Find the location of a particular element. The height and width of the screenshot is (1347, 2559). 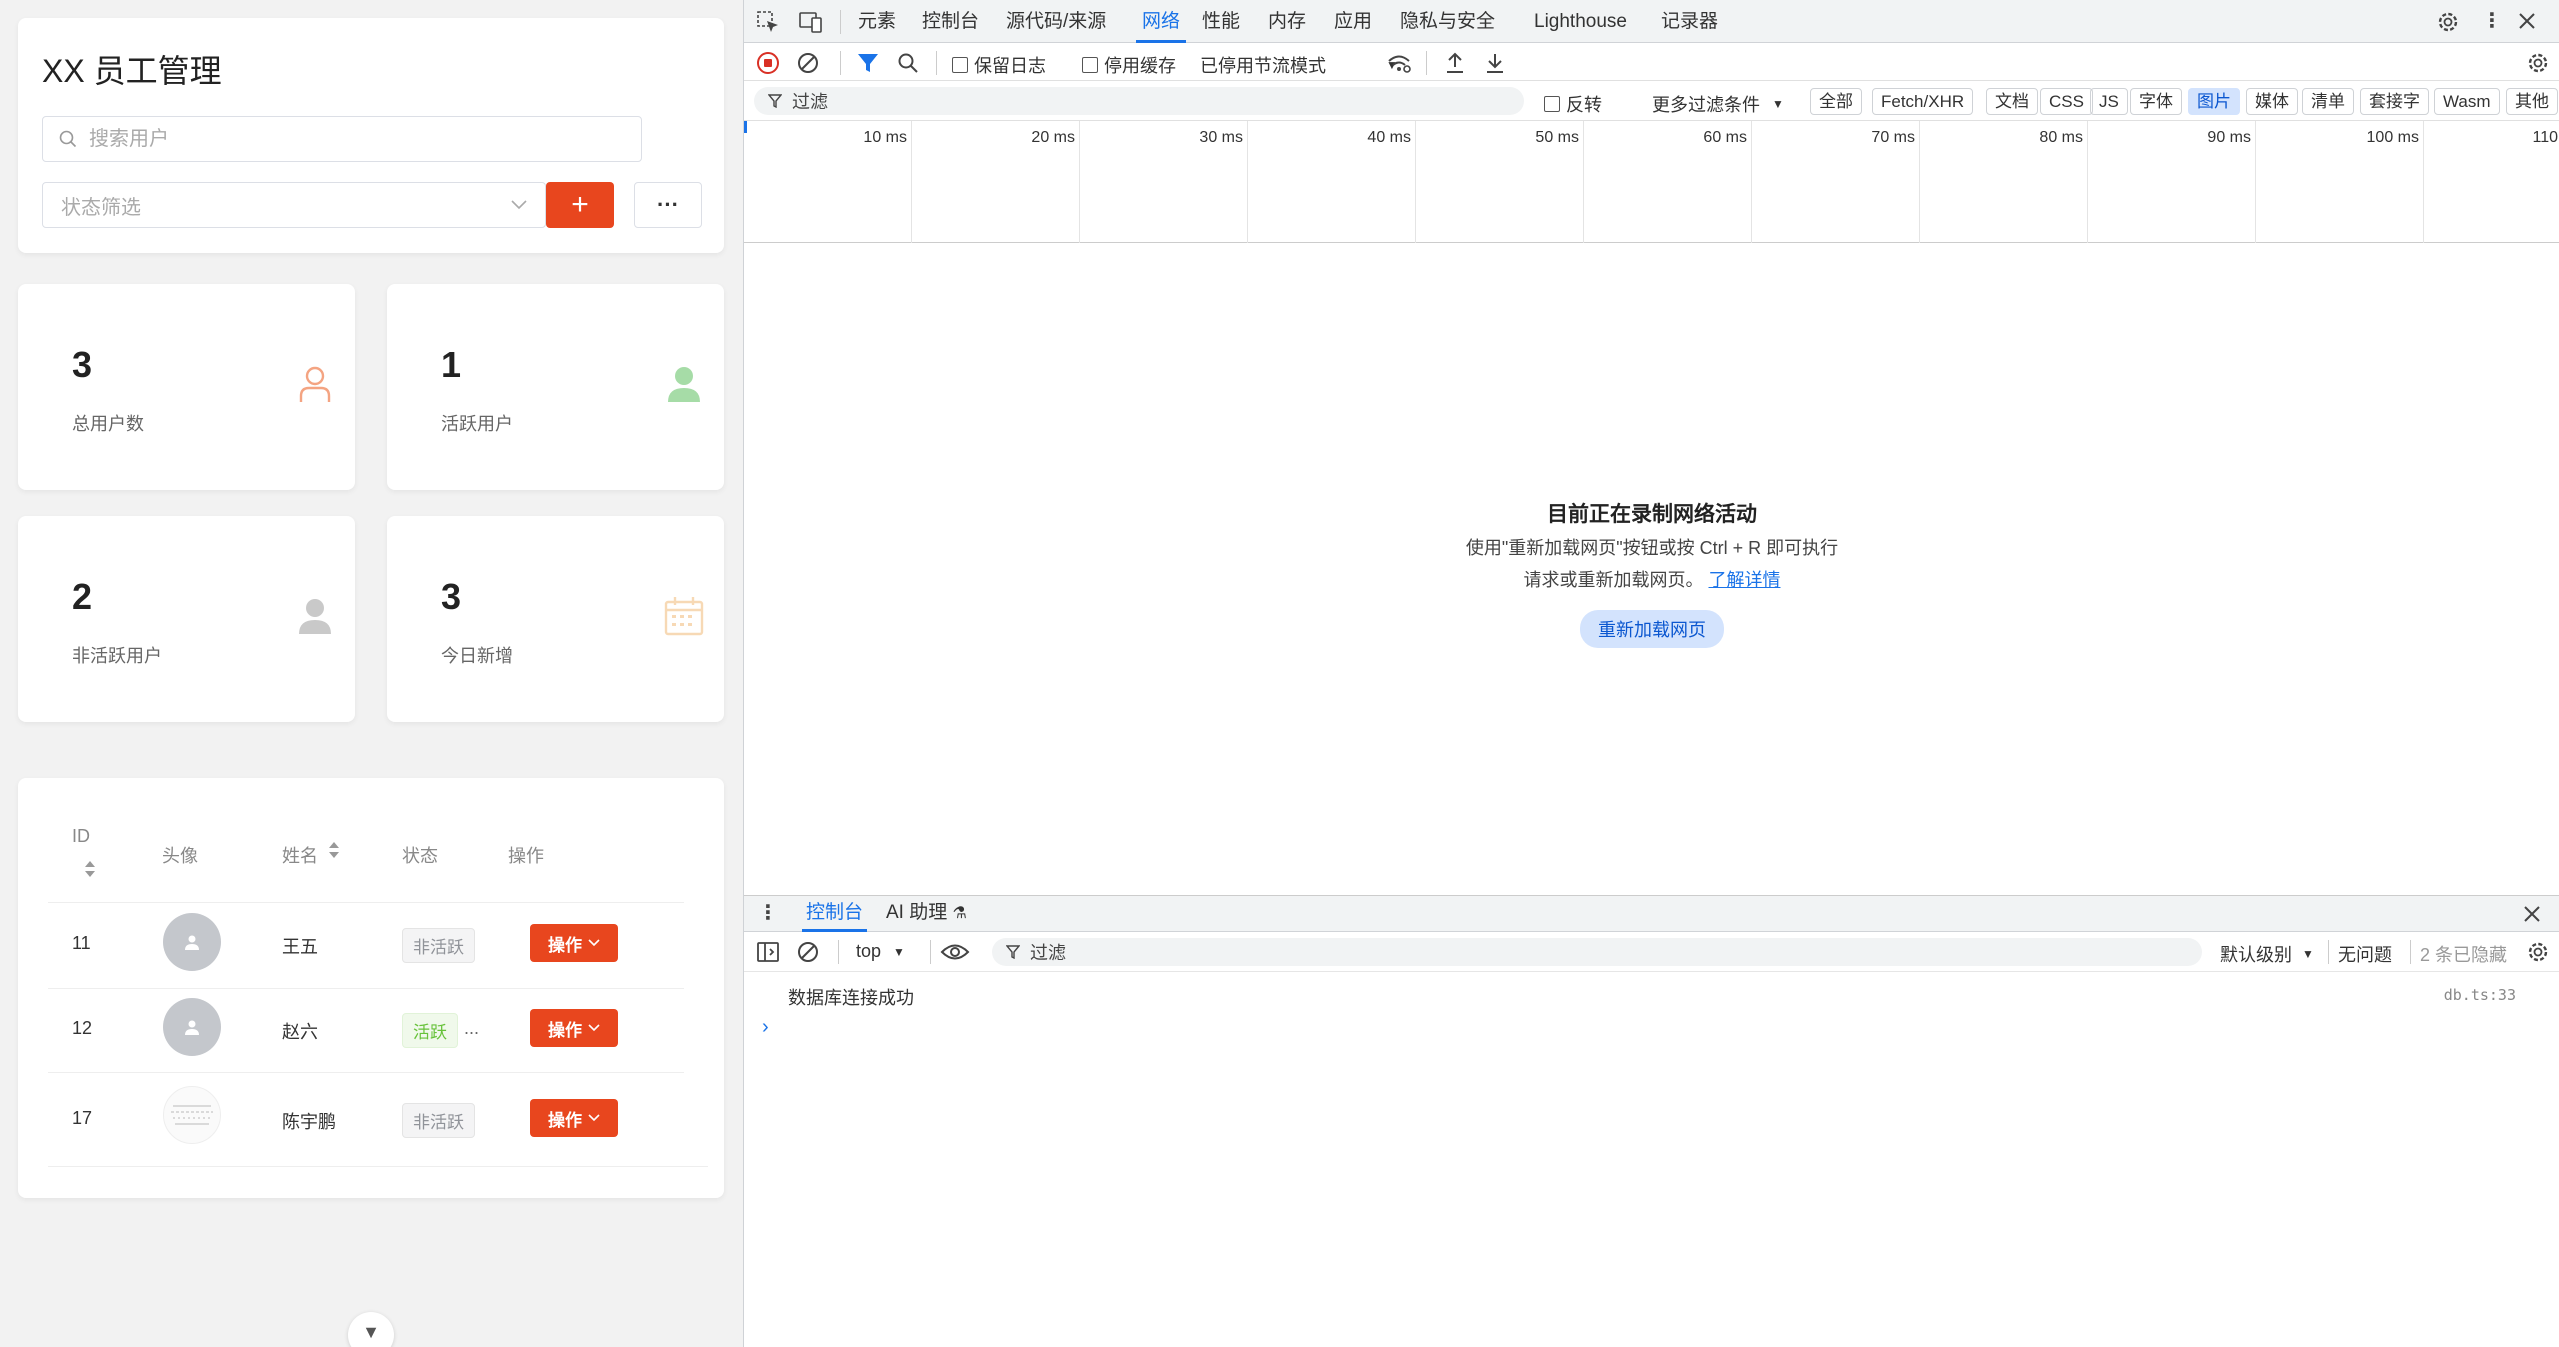

log-level-select: 默认级别 ▼ is located at coordinates (2267, 954).